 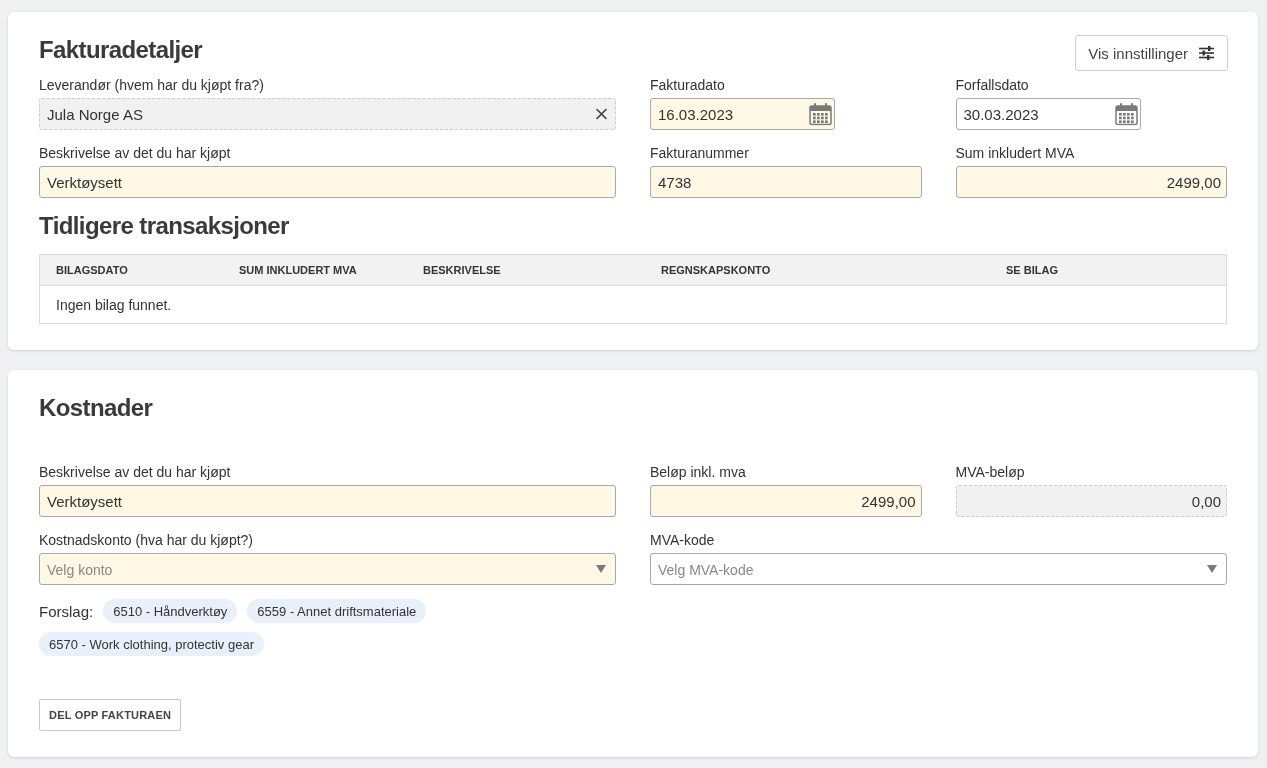 I want to click on close-icon, so click(x=601, y=114).